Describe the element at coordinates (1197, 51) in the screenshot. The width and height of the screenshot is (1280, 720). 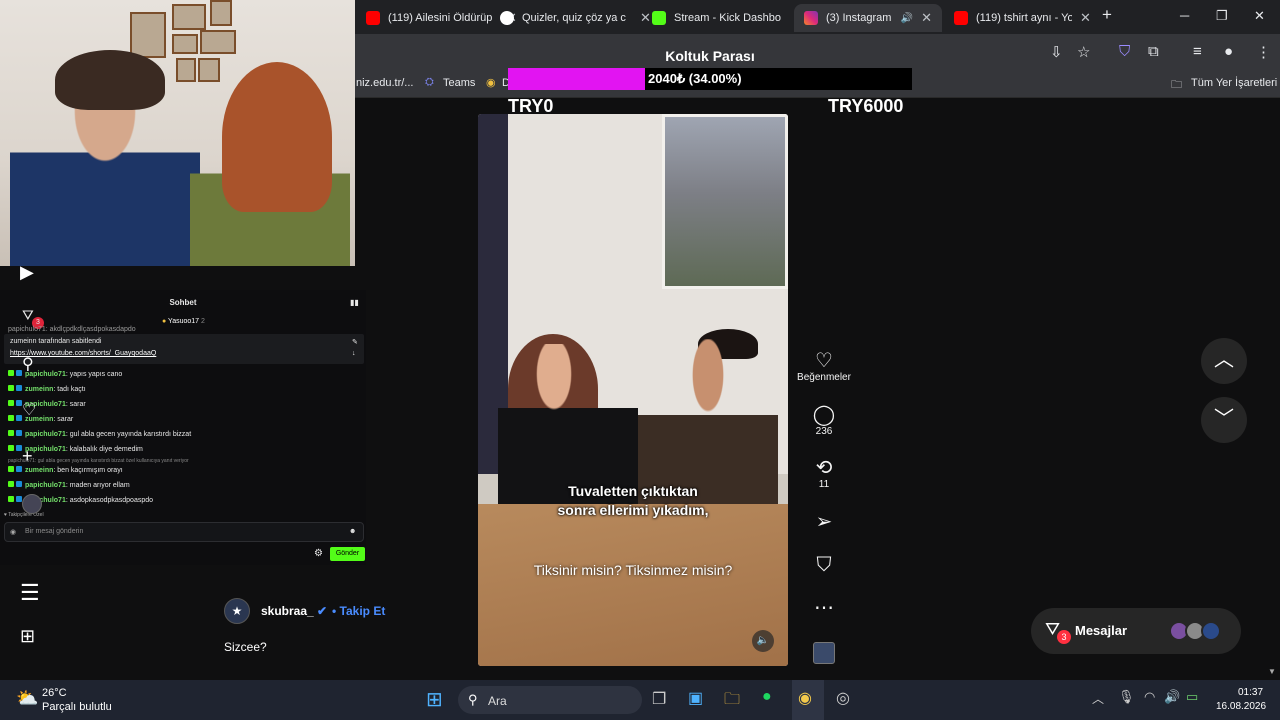
I see `media-control-icon: ≡` at that location.